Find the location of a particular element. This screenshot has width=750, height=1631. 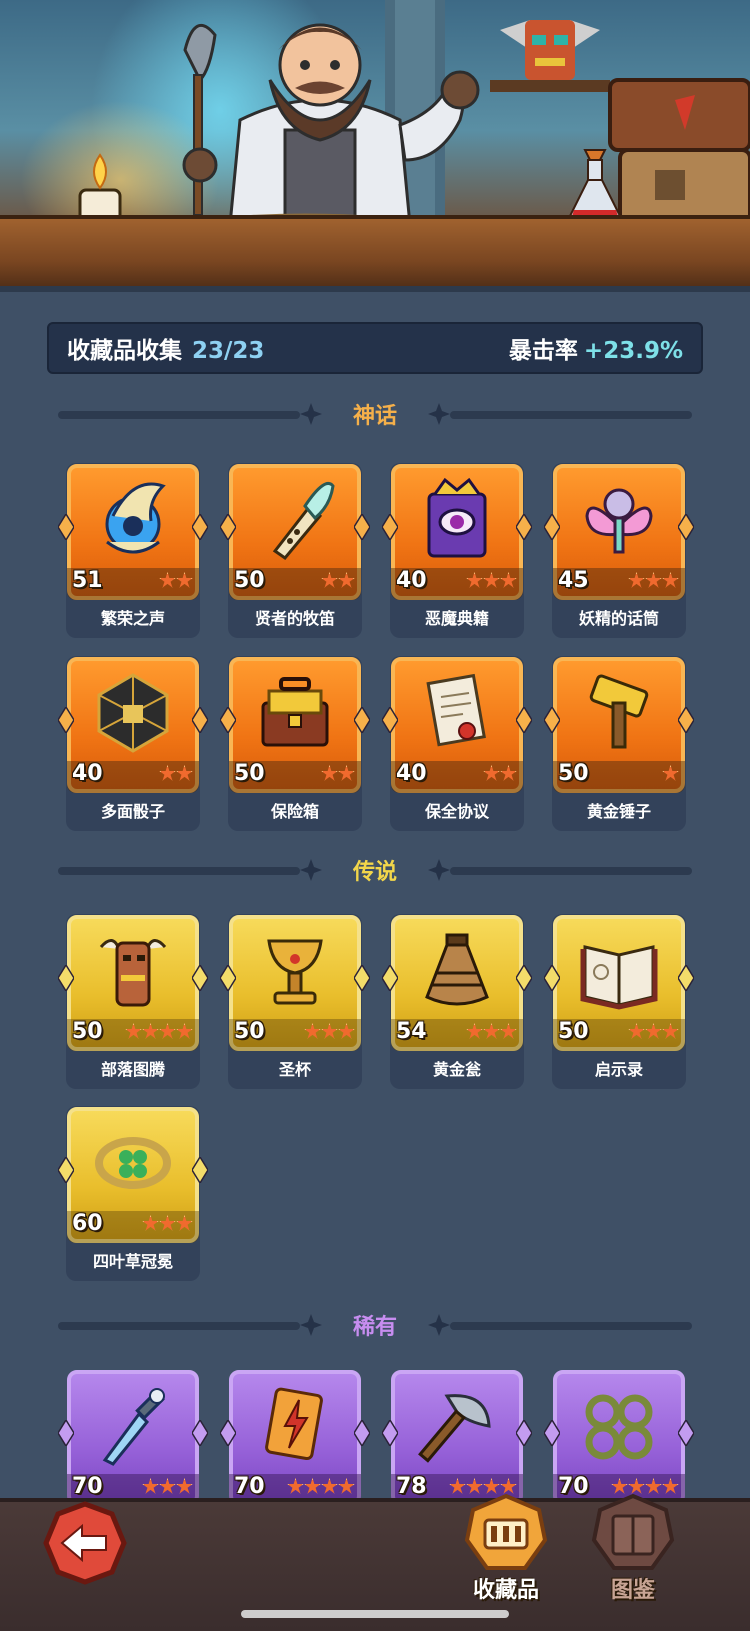

collection-count: 23/23 is located at coordinates (228, 351).